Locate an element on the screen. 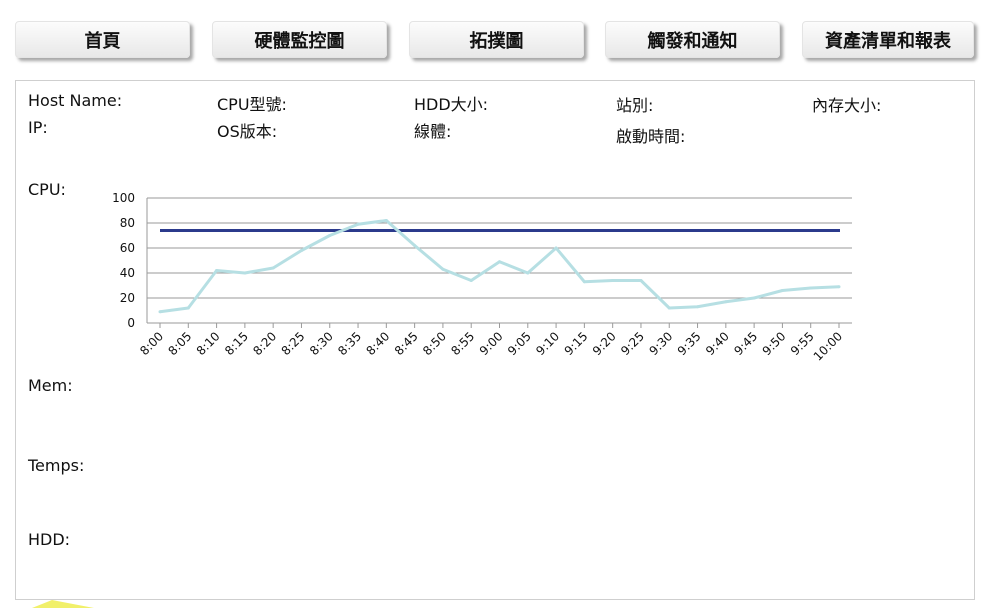 The image size is (990, 608). line-label: 線體: is located at coordinates (433, 131).